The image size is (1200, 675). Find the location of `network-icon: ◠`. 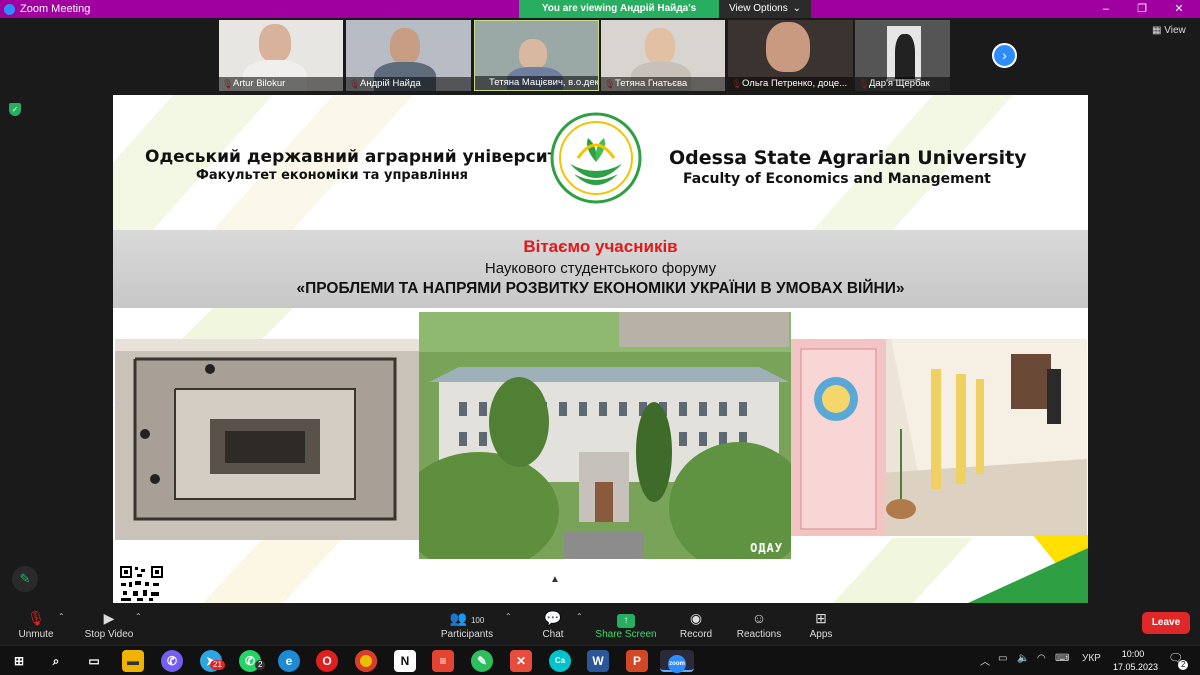

network-icon: ◠ is located at coordinates (1041, 658).